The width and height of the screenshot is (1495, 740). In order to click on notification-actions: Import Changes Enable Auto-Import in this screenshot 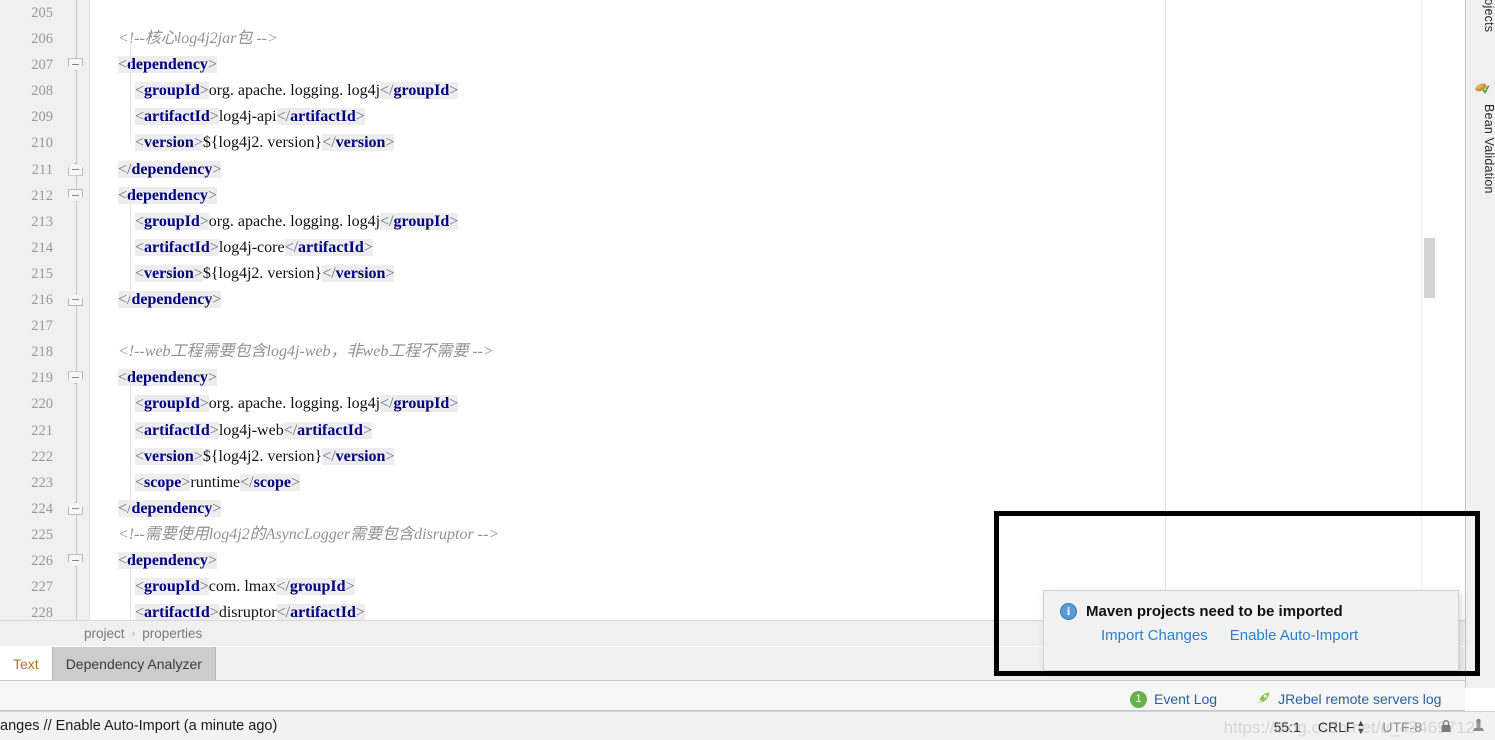, I will do `click(1251, 635)`.